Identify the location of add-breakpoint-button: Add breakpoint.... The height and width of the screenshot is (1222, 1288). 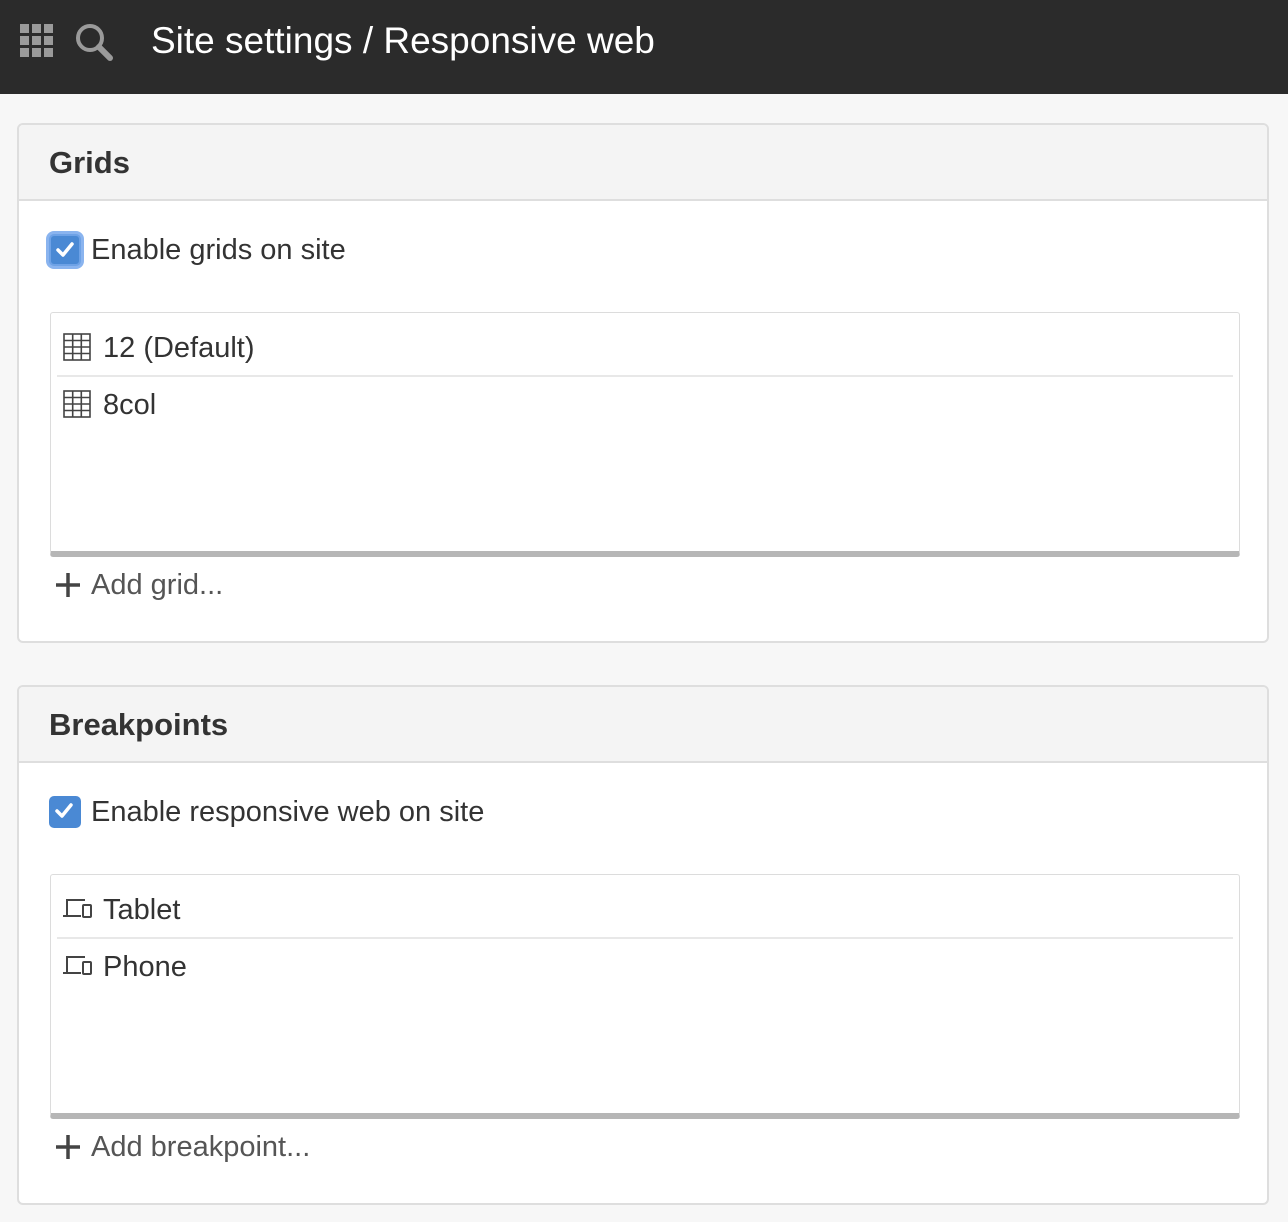
(205, 1147).